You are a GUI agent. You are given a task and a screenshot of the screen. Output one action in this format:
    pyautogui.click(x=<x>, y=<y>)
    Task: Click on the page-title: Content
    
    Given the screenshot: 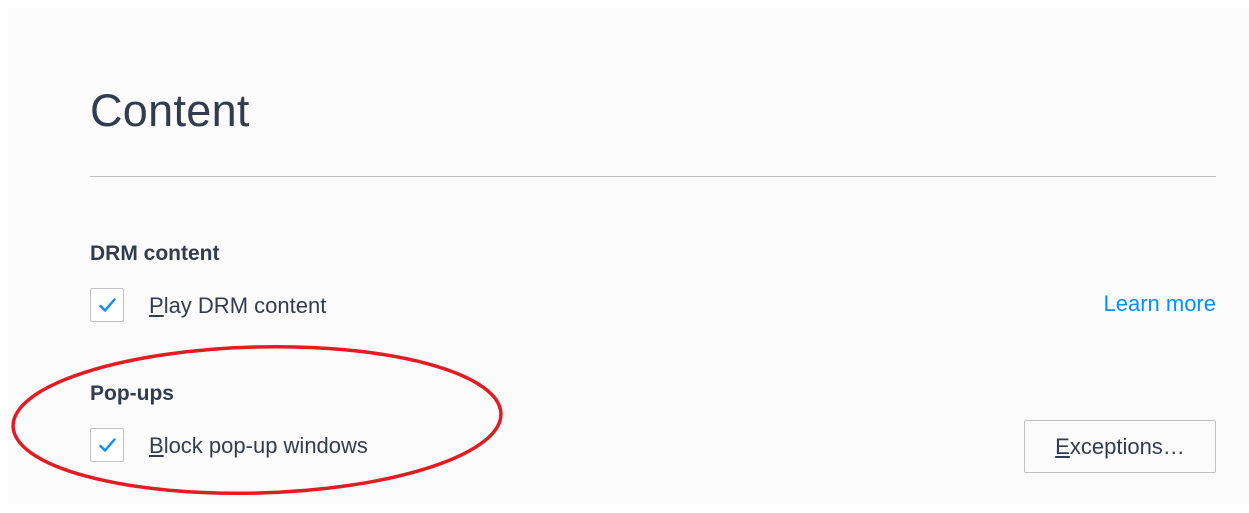 What is the action you would take?
    pyautogui.click(x=170, y=110)
    